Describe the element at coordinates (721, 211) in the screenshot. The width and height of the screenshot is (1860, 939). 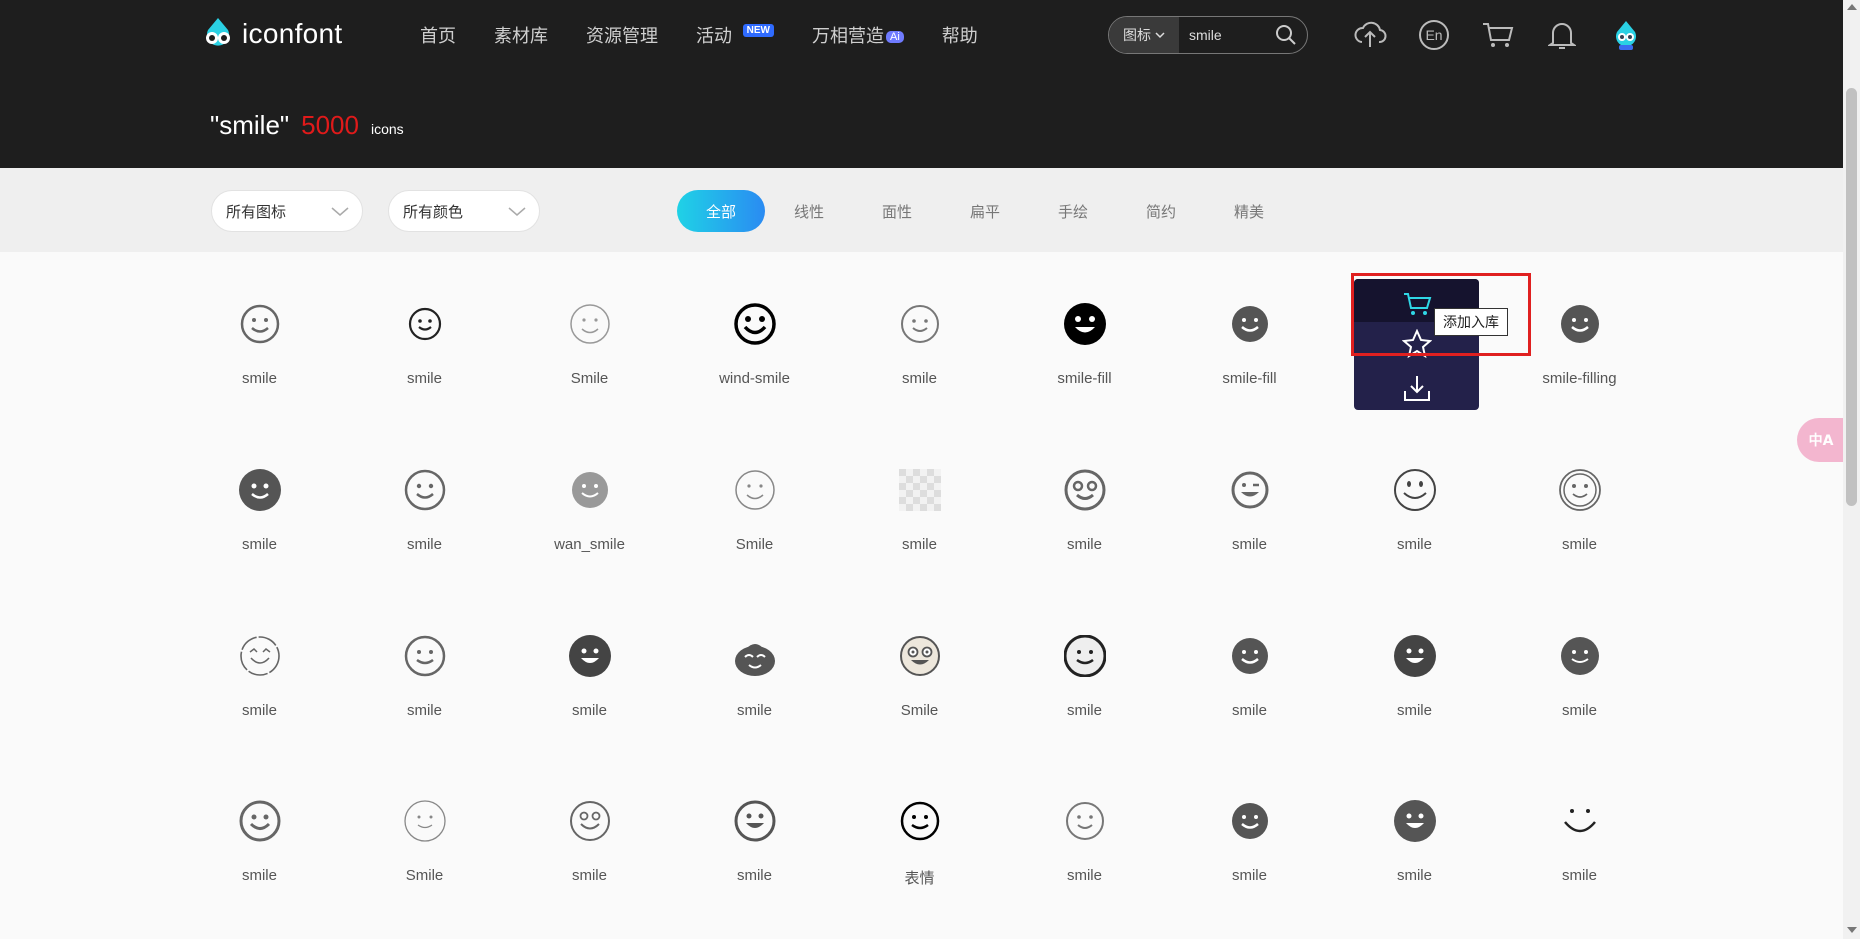
I see `tab-all: 全部` at that location.